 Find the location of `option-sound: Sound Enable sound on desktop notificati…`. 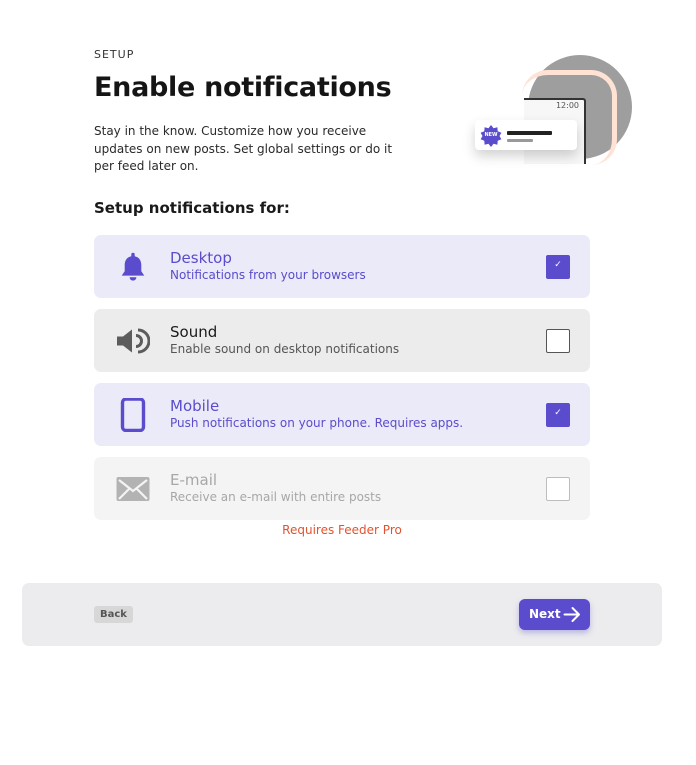

option-sound: Sound Enable sound on desktop notificati… is located at coordinates (342, 340).